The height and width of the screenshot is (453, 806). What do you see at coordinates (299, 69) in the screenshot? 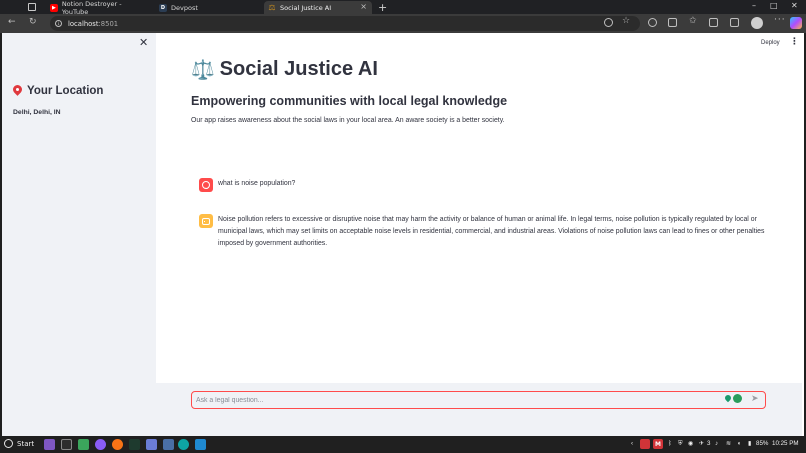
I see `page-title-text: Social Justice AI` at bounding box center [299, 69].